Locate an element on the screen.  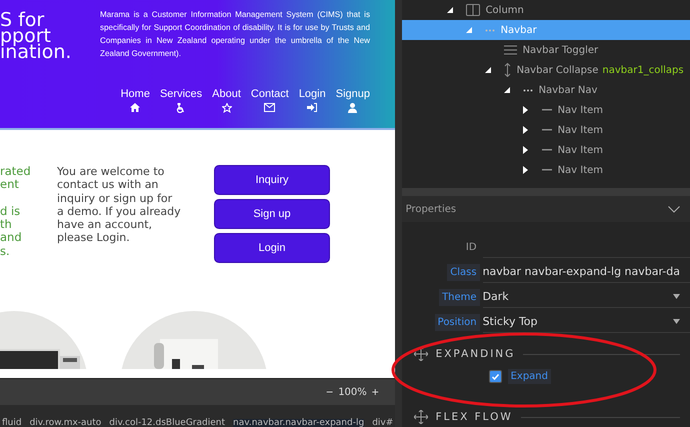
paragraph-text: rated is located at coordinates (16, 171).